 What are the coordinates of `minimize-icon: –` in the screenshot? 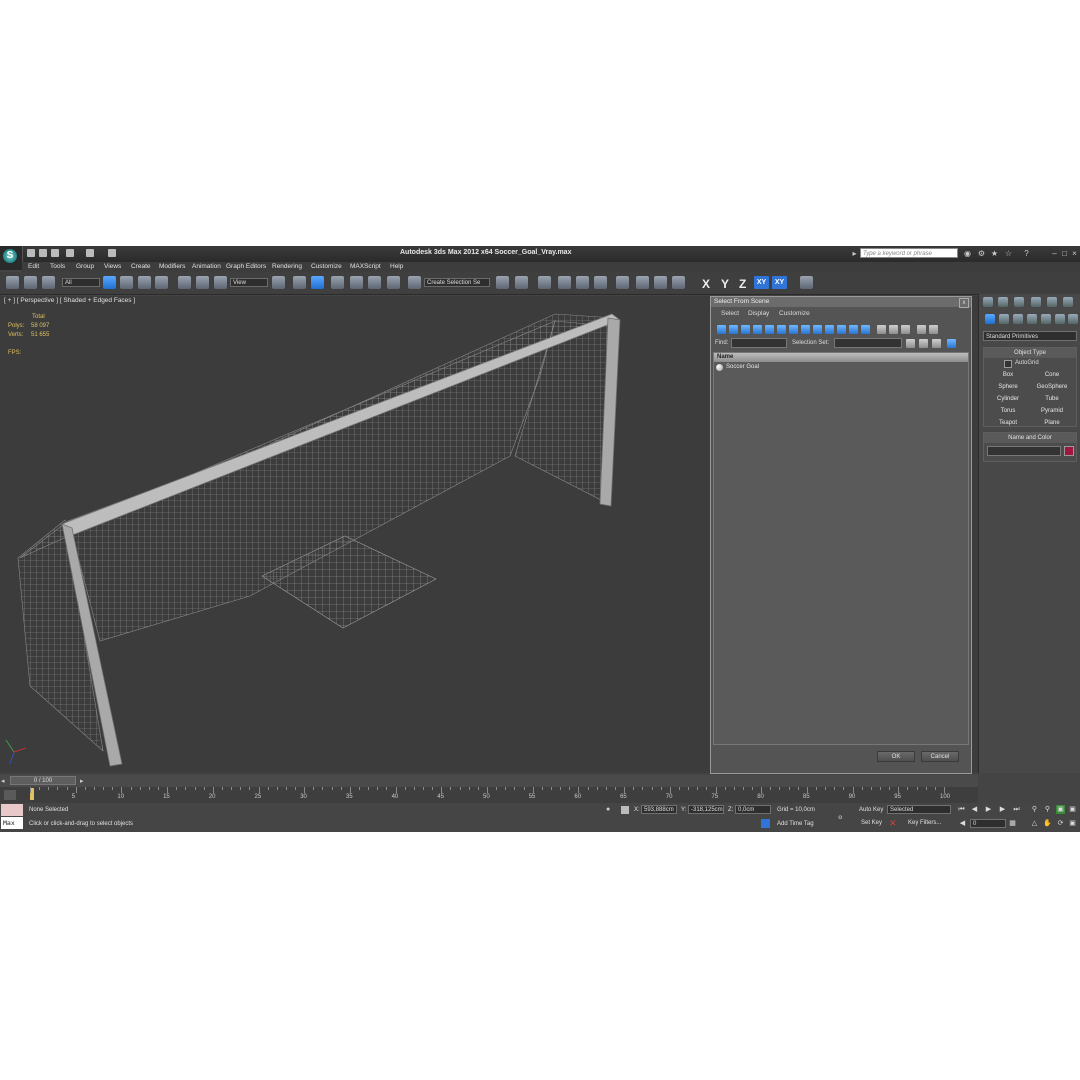 It's located at (1054, 253).